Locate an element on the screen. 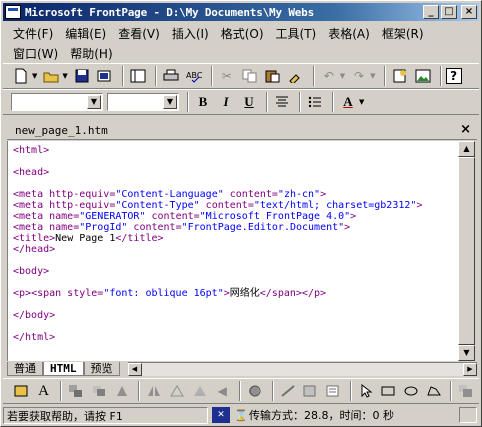  draw-icon is located at coordinates (21, 391).